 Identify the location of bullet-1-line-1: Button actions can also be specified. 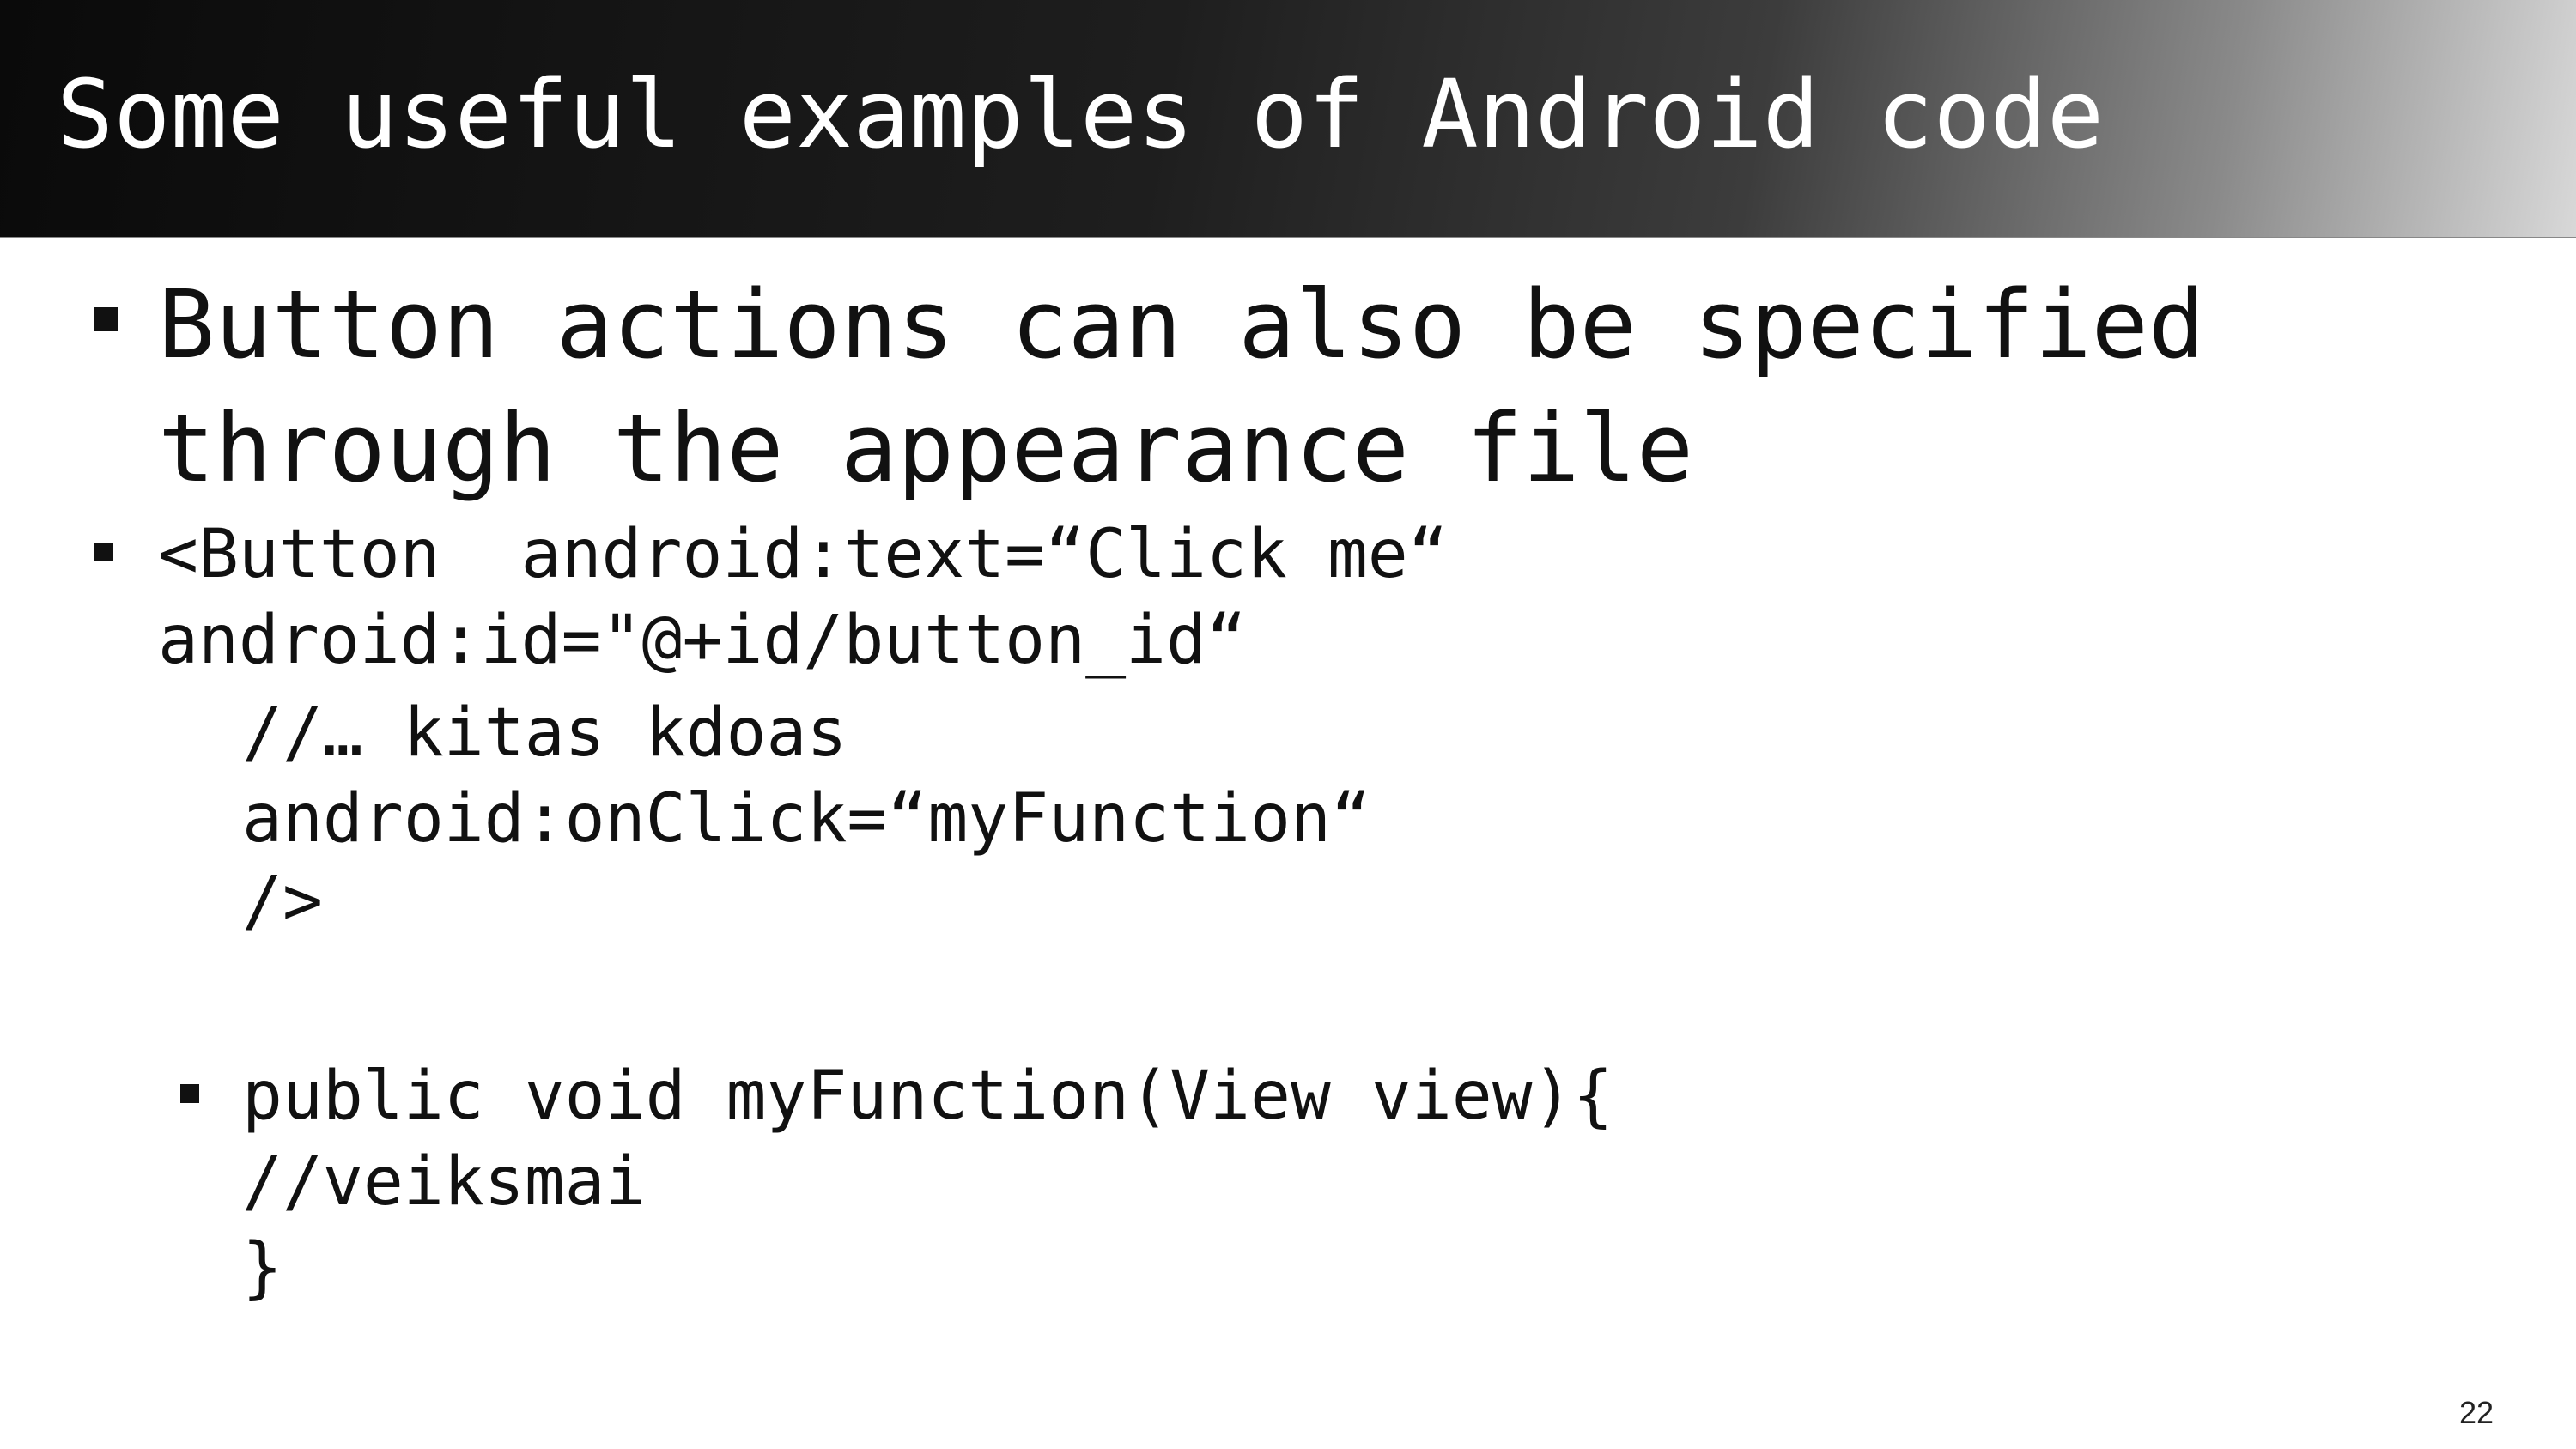
(1182, 324).